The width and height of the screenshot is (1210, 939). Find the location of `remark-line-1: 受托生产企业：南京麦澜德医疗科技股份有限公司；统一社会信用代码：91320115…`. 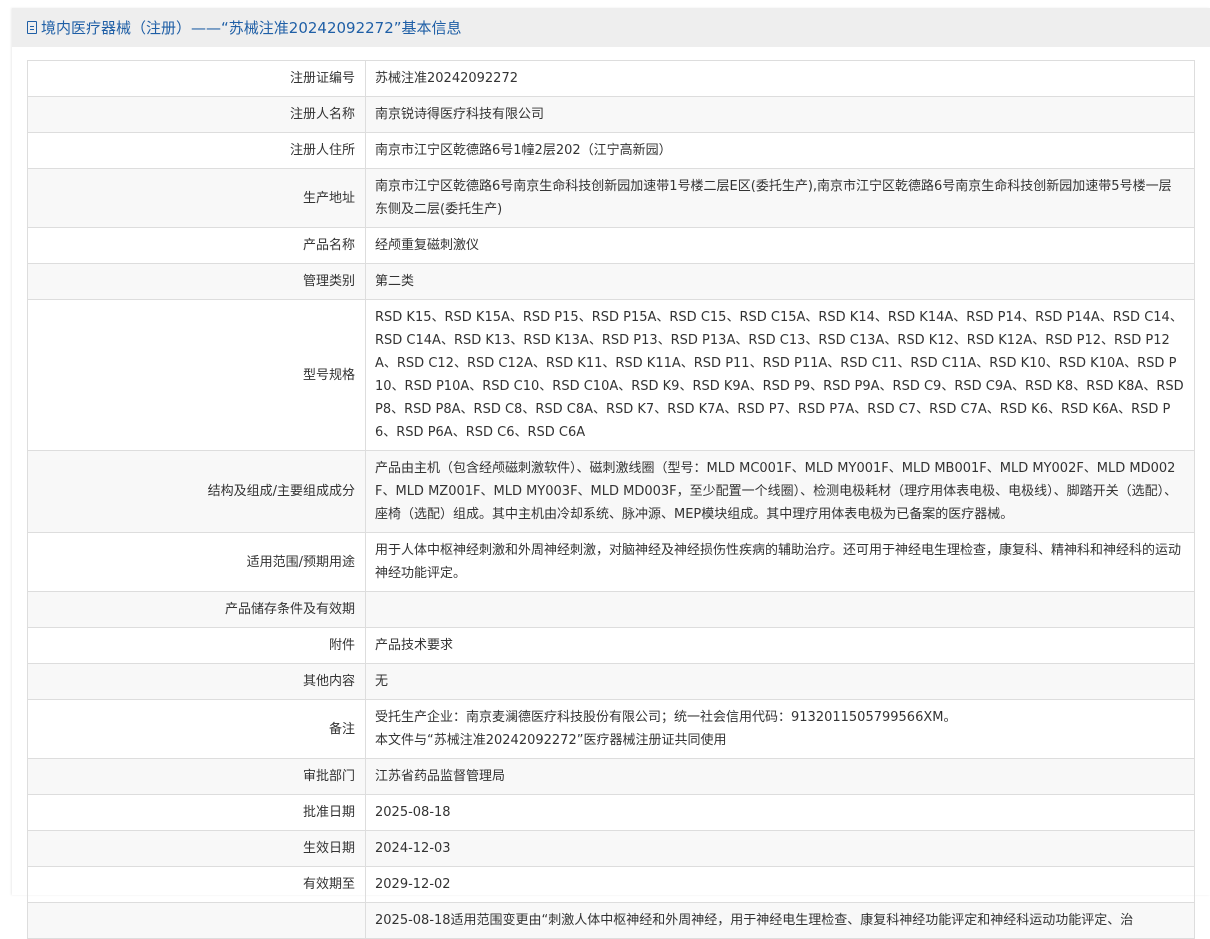

remark-line-1: 受托生产企业：南京麦澜德医疗科技股份有限公司；统一社会信用代码：91320115… is located at coordinates (666, 717).